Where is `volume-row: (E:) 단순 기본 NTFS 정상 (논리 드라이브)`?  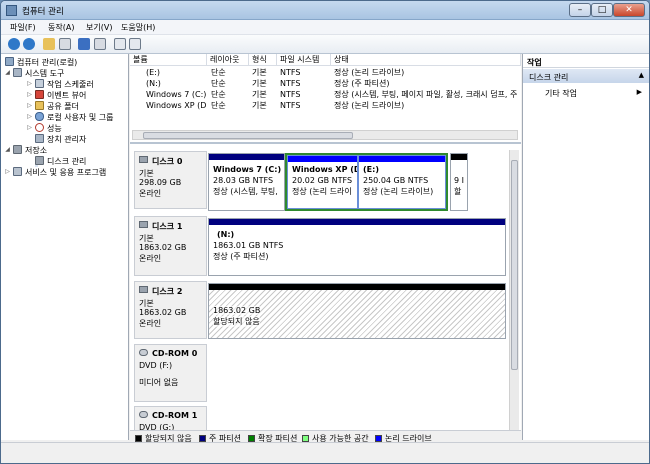 volume-row: (E:) 단순 기본 NTFS 정상 (논리 드라이브) is located at coordinates (325, 73).